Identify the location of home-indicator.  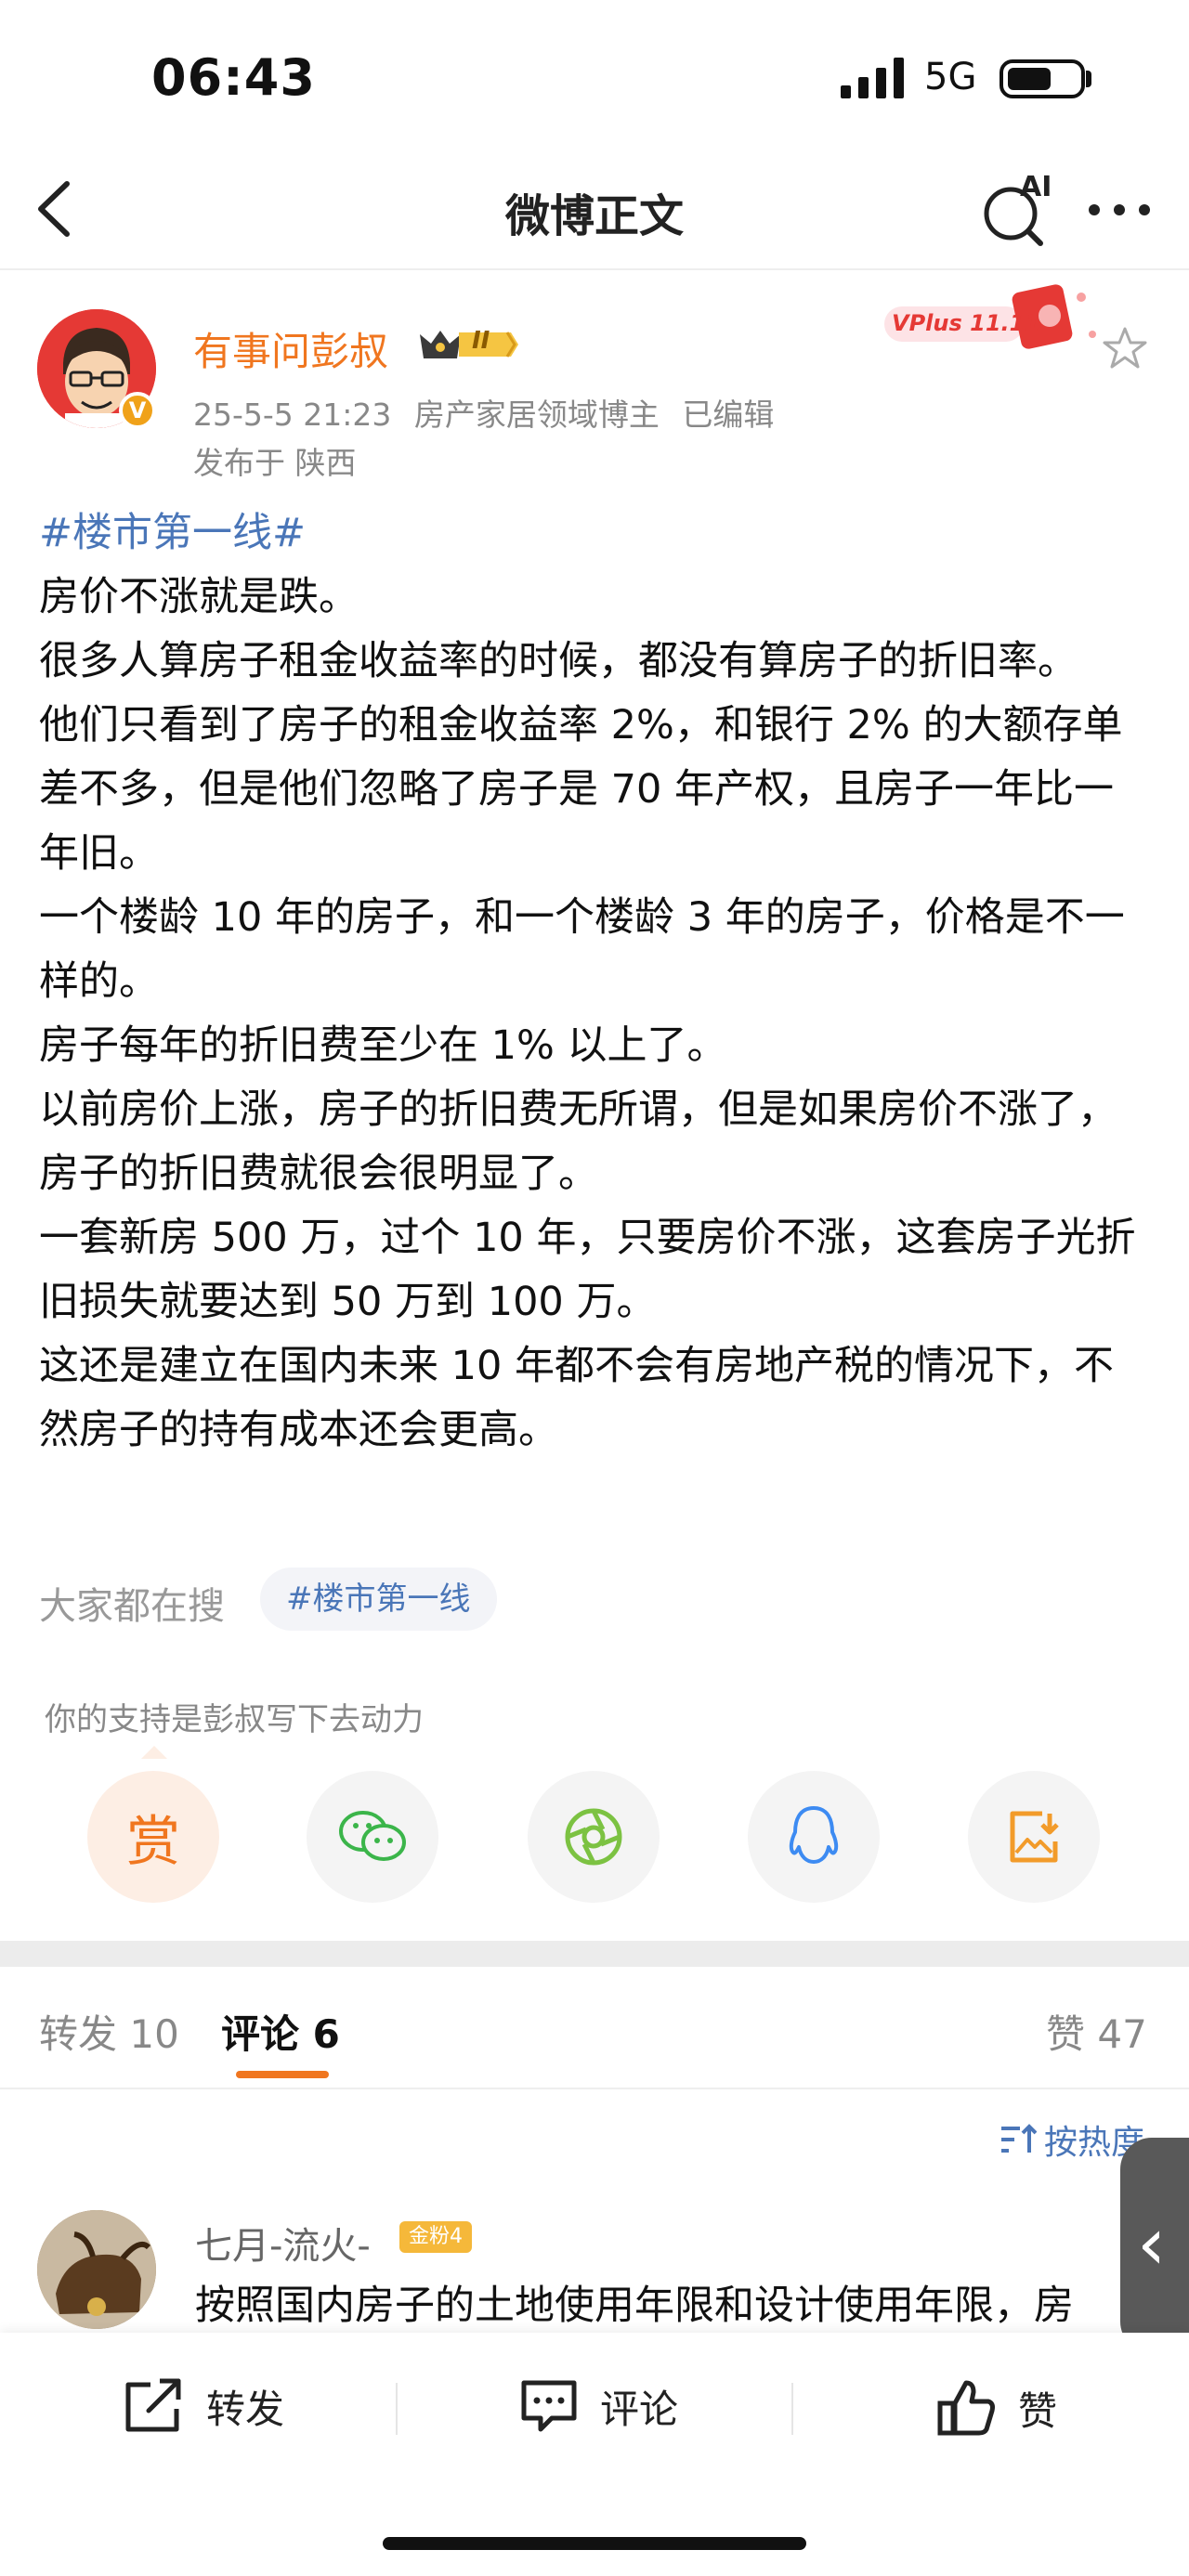
(594, 2543).